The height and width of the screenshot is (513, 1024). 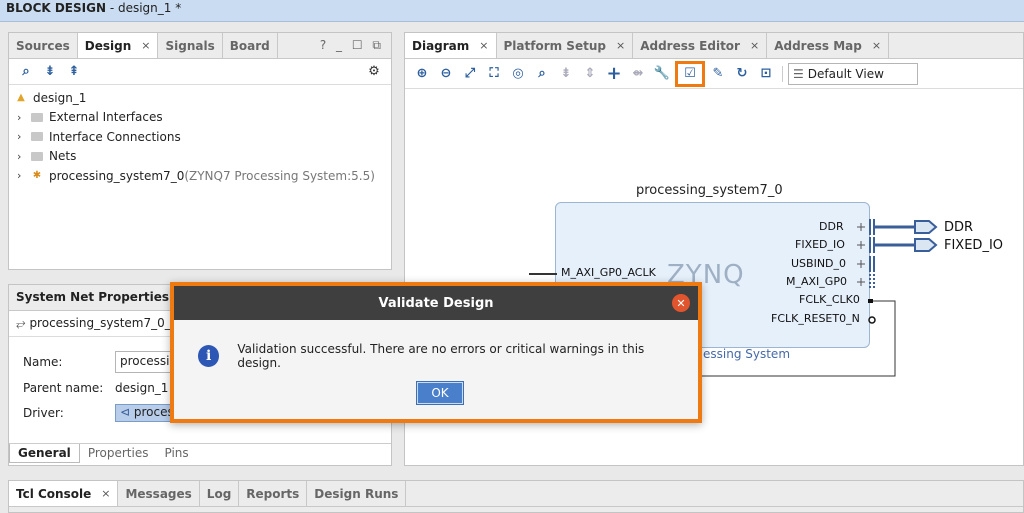 What do you see at coordinates (815, 318) in the screenshot?
I see `port-fclk-reset0-n: FCLK_RESET0_N` at bounding box center [815, 318].